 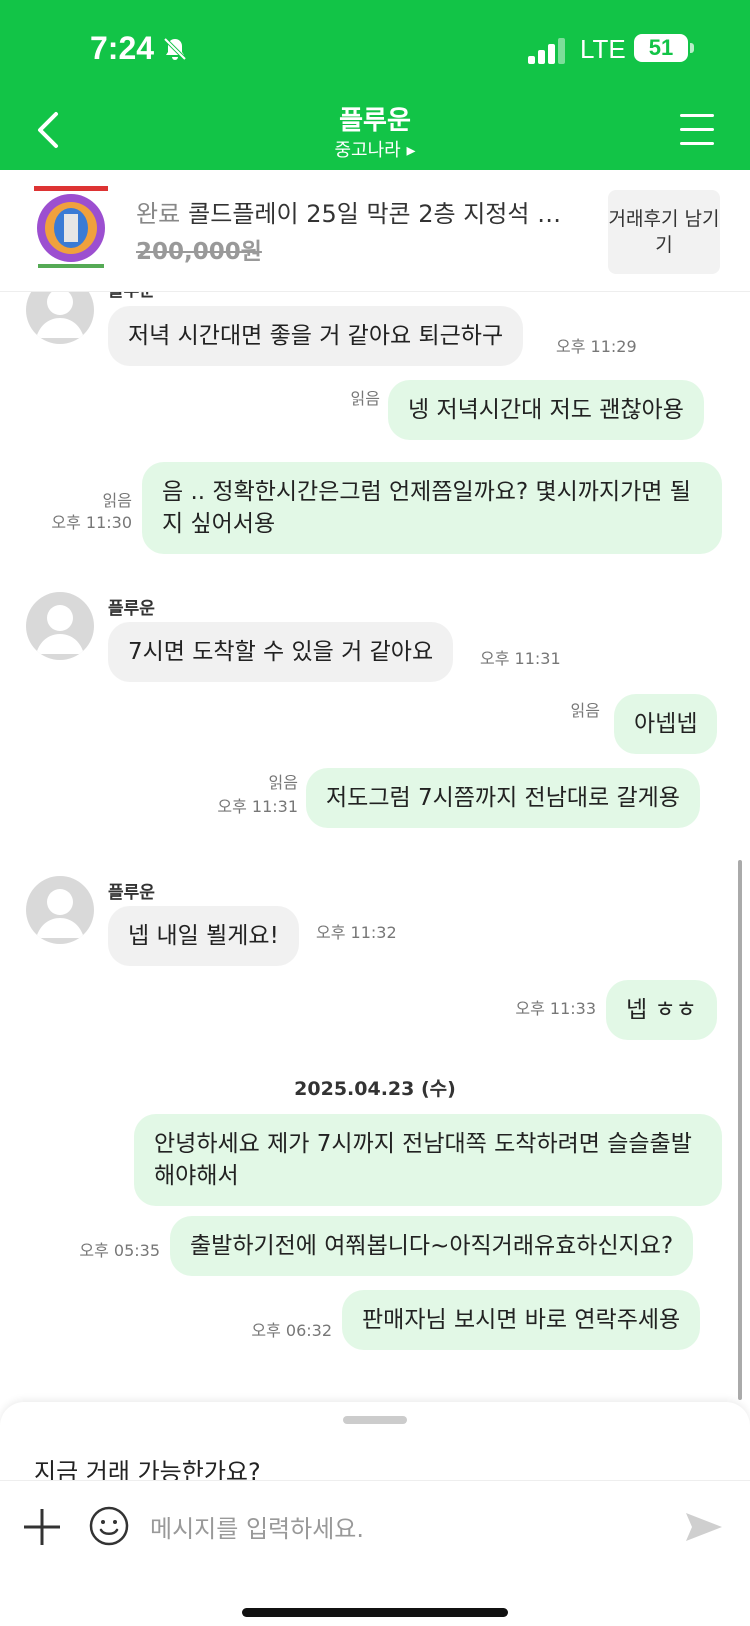 What do you see at coordinates (375, 85) in the screenshot?
I see `app-header: 7:24 LTE 51 플루운 중고나라 ▸` at bounding box center [375, 85].